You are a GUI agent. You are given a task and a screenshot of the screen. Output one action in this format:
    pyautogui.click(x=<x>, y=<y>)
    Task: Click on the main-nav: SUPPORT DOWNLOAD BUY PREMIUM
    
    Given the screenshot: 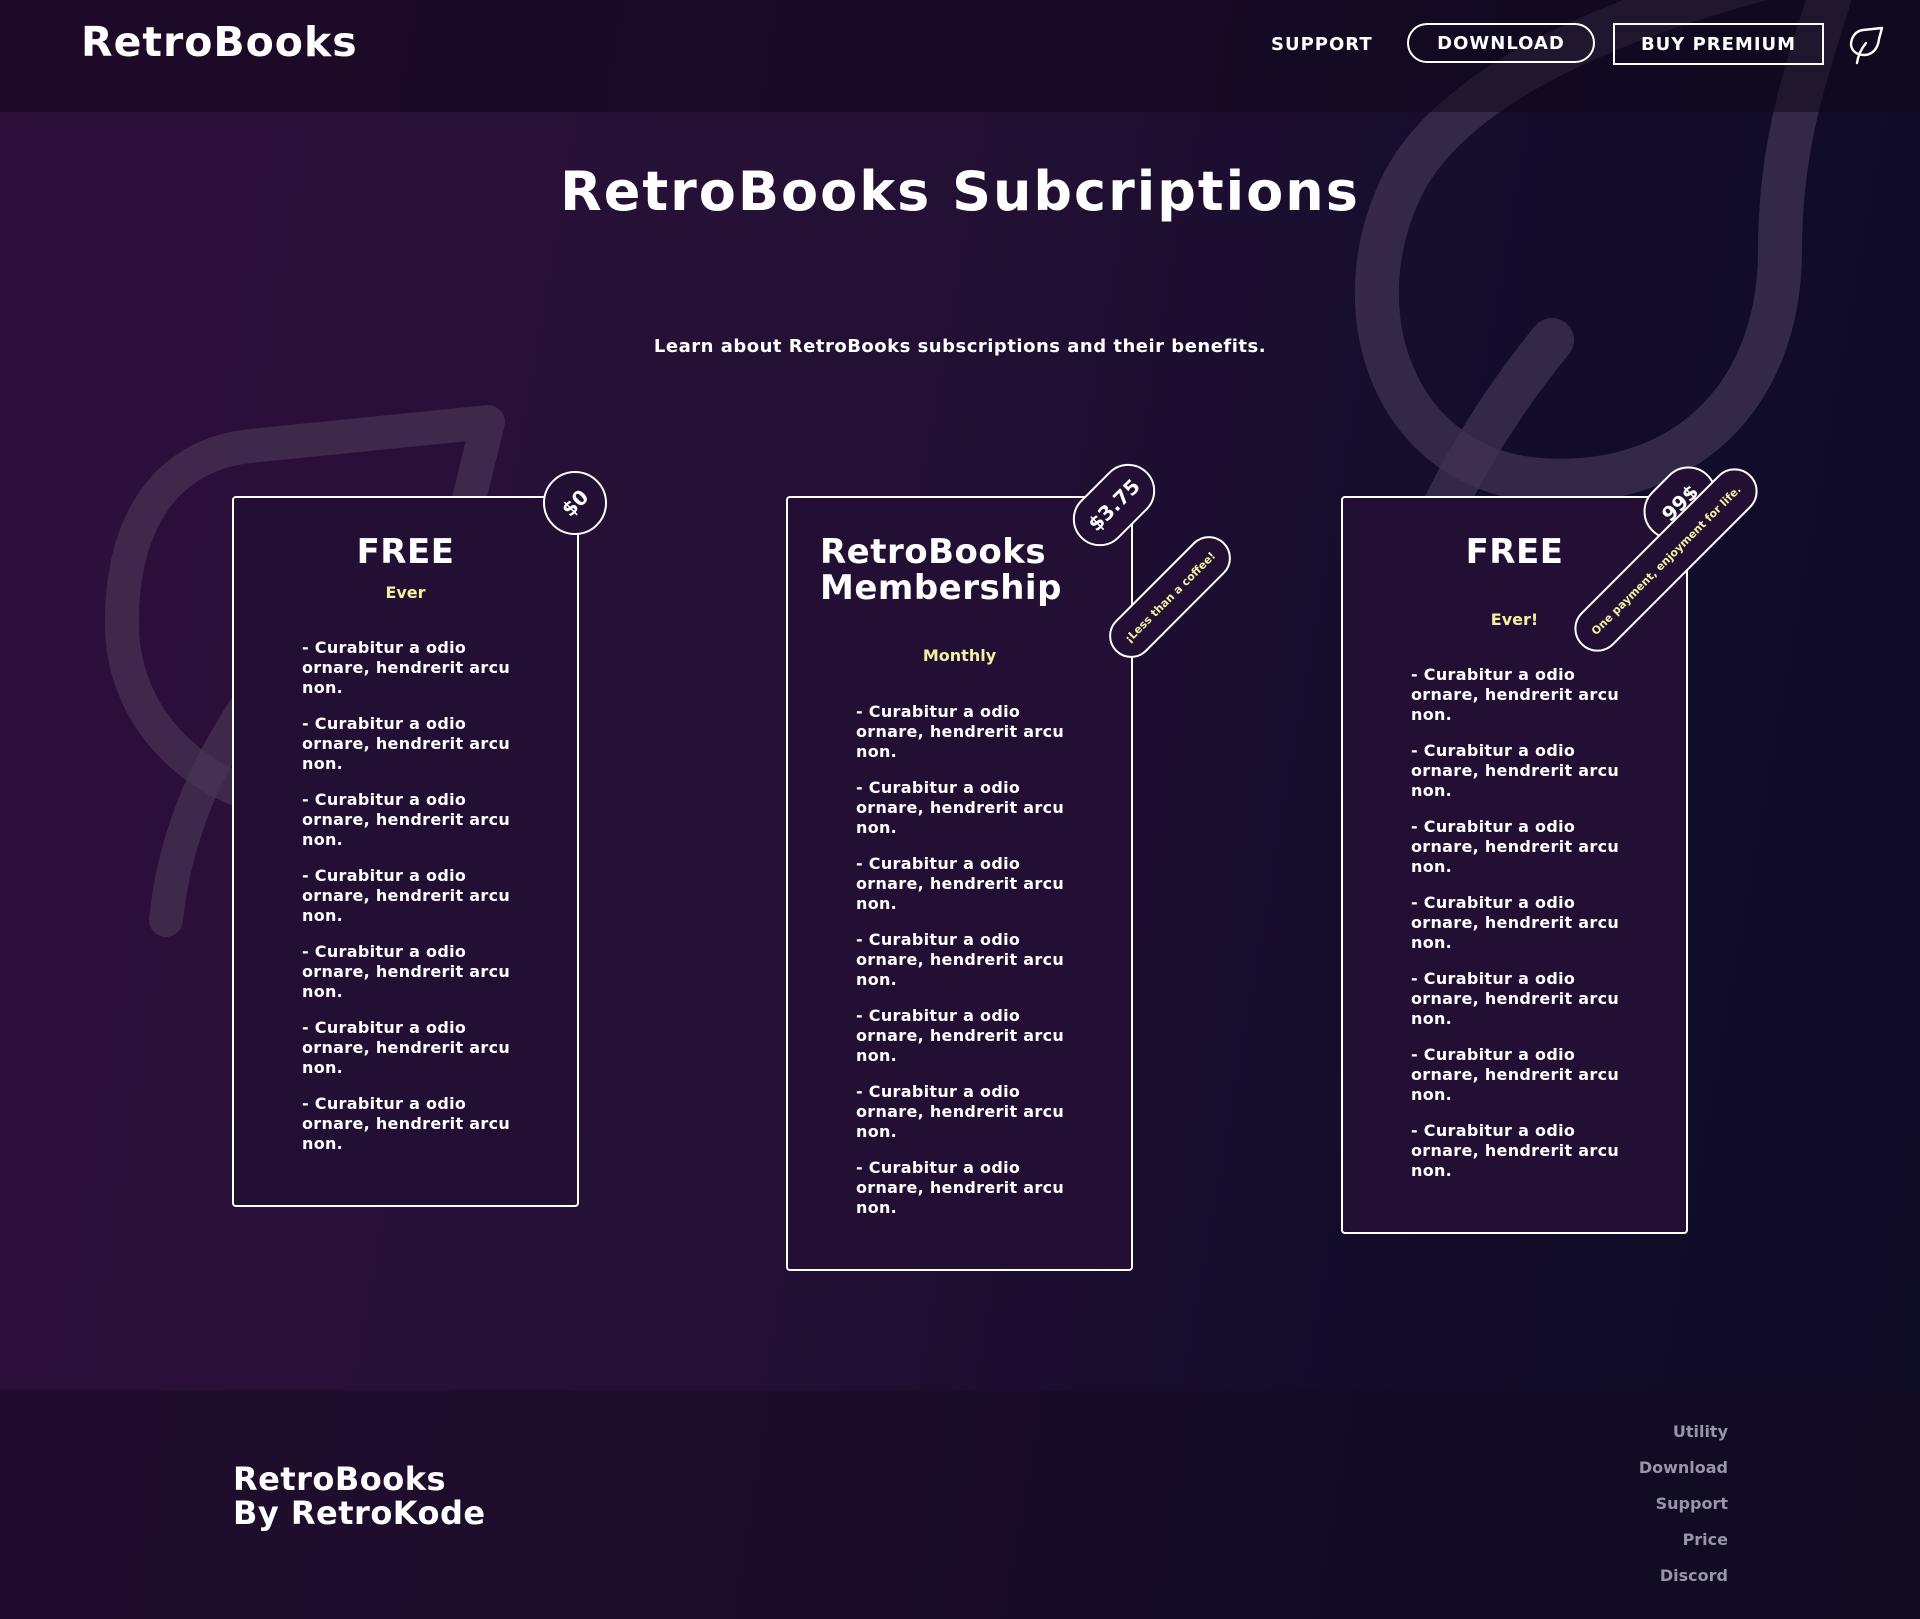 What is the action you would take?
    pyautogui.click(x=960, y=45)
    